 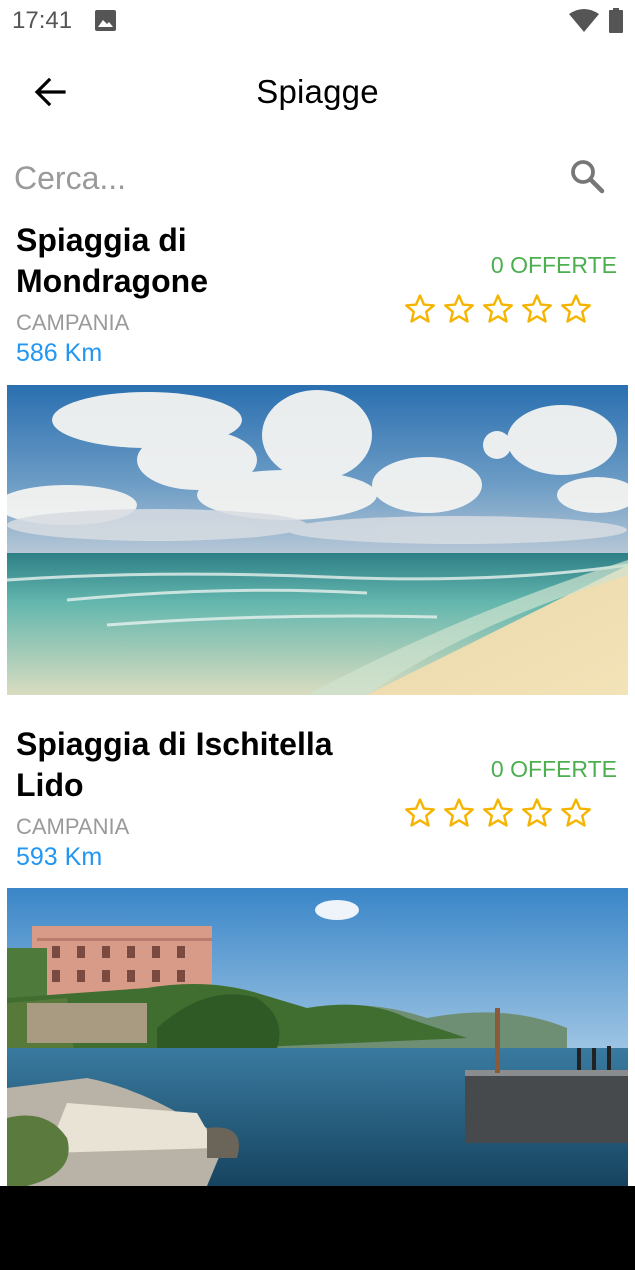 I want to click on page-title: Spiagge, so click(x=317, y=91).